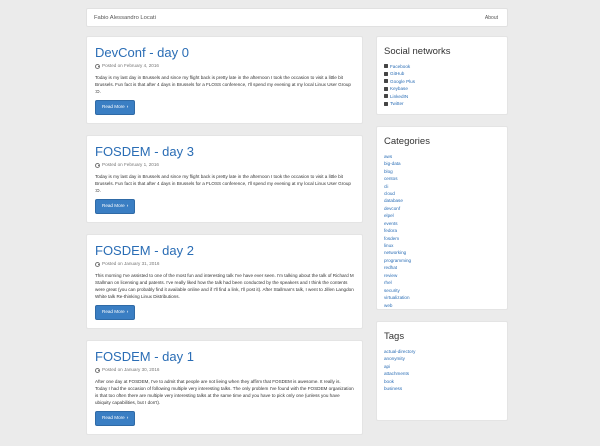  What do you see at coordinates (442, 381) in the screenshot?
I see `tag-item: book` at bounding box center [442, 381].